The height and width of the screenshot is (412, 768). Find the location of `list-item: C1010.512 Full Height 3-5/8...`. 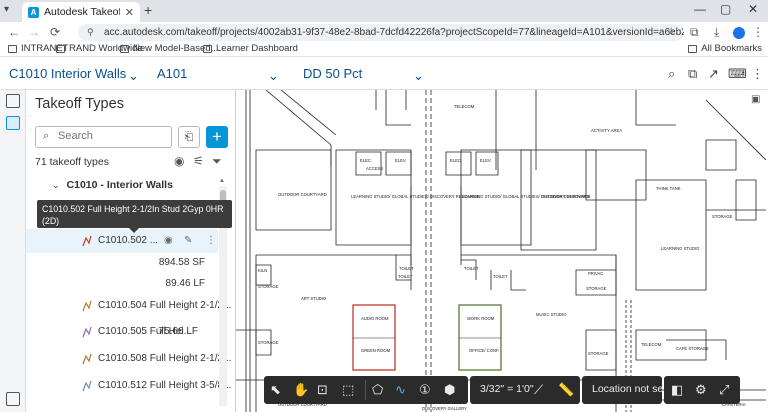

list-item: C1010.512 Full Height 3-5/8... is located at coordinates (128, 387).